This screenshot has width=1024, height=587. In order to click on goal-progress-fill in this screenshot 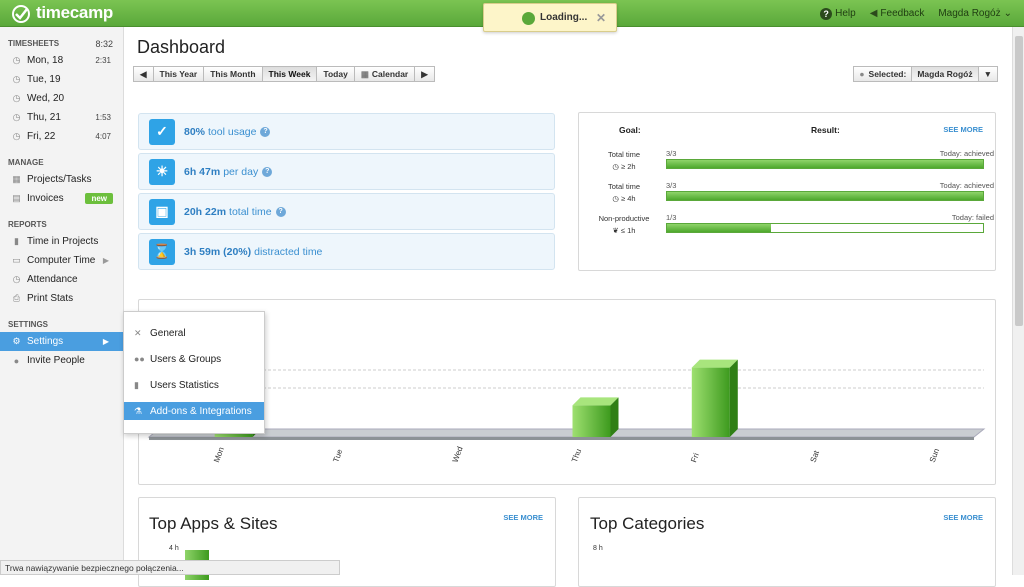, I will do `click(719, 228)`.